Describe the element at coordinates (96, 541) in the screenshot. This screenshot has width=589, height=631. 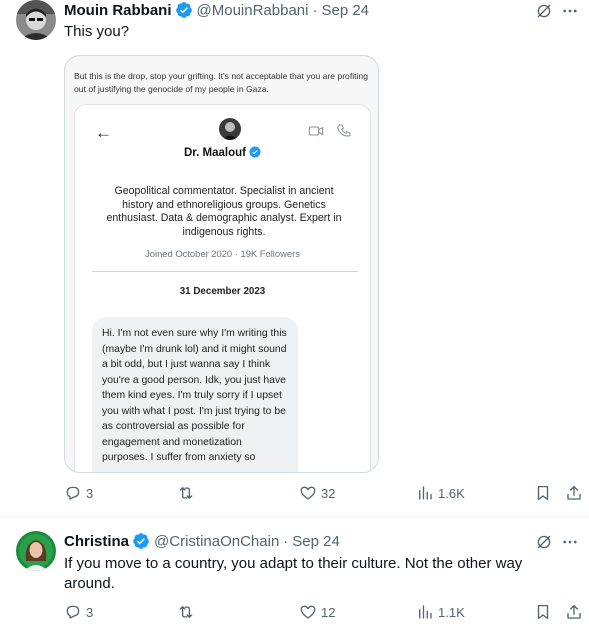
I see `author-name: Christina` at that location.